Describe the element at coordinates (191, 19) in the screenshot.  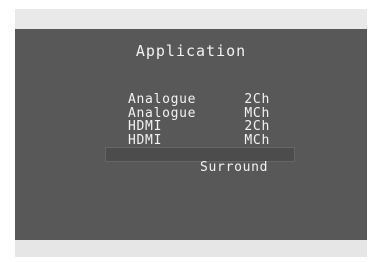
I see `top-bezel-band` at that location.